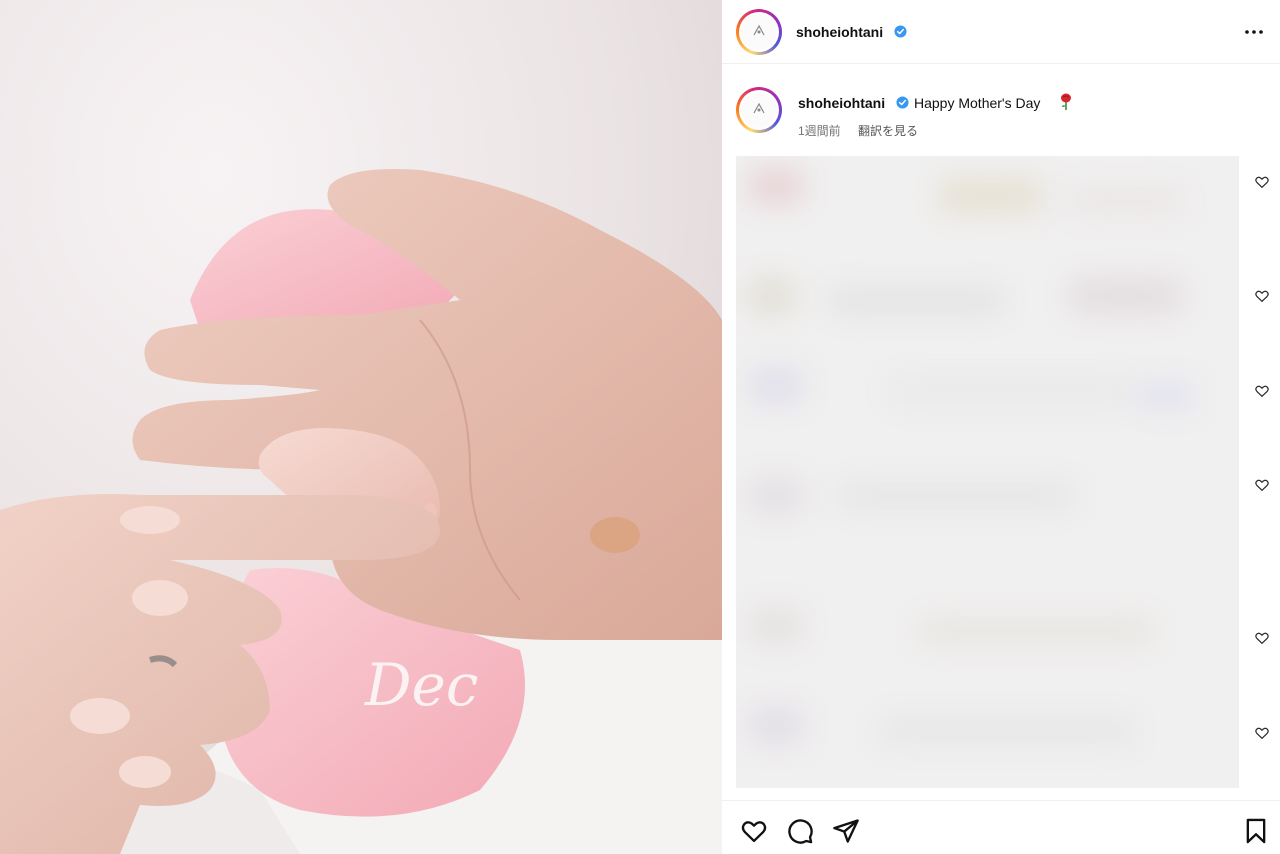  Describe the element at coordinates (839, 32) in the screenshot. I see `profile-username: shoheiohtani` at that location.